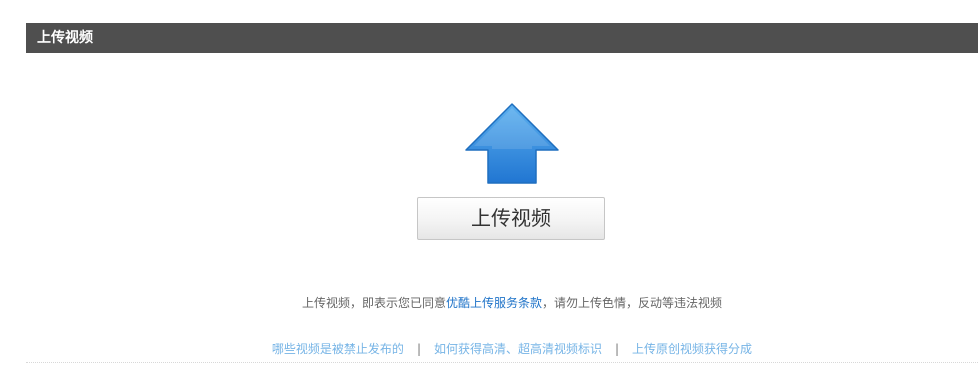 This screenshot has width=978, height=366. I want to click on up-arrow-icon-graphic, so click(512, 143).